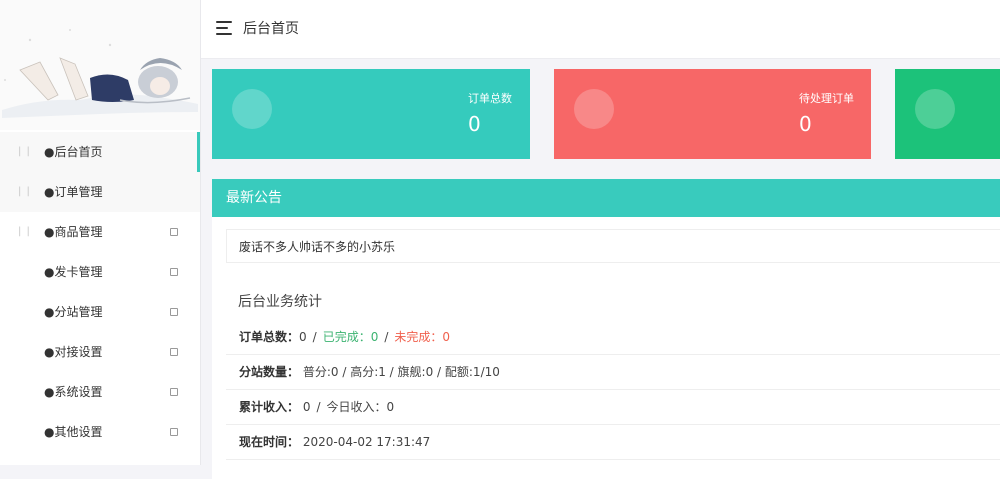  I want to click on stats-row-time: 现在时间： 2020-04-02 17:31:47, so click(613, 442).